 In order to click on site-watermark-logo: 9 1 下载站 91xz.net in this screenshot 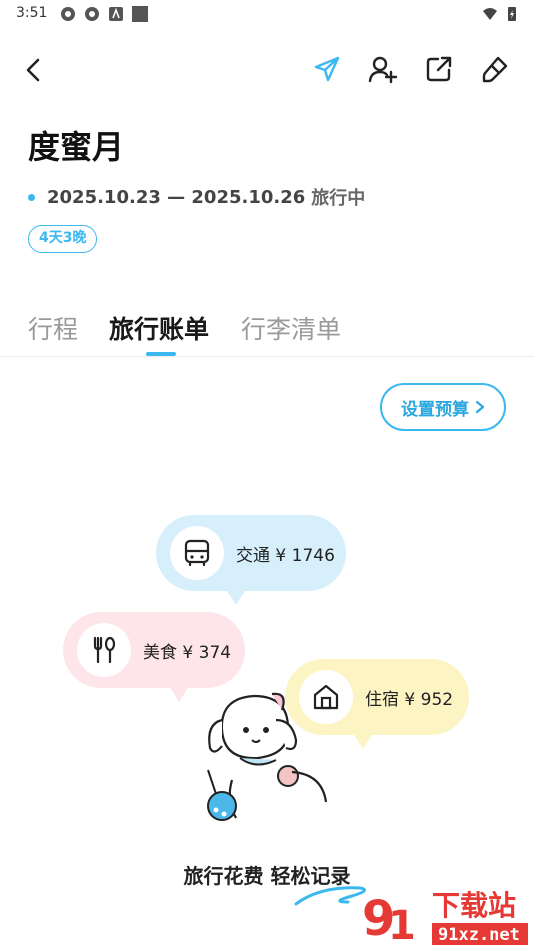, I will do `click(445, 918)`.